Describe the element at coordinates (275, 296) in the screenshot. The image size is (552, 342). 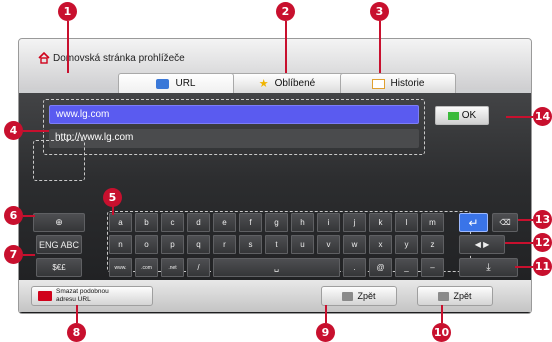
I see `bottom-bar: Smazat podobnou adresu URL Zpět Zpět` at that location.